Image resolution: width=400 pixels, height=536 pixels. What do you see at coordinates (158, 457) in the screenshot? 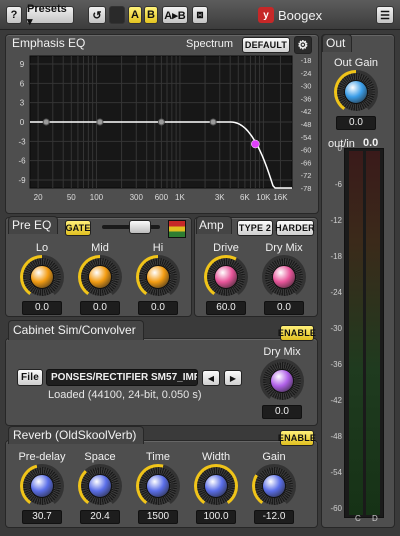
I see `reverb-time-label: Time` at bounding box center [158, 457].